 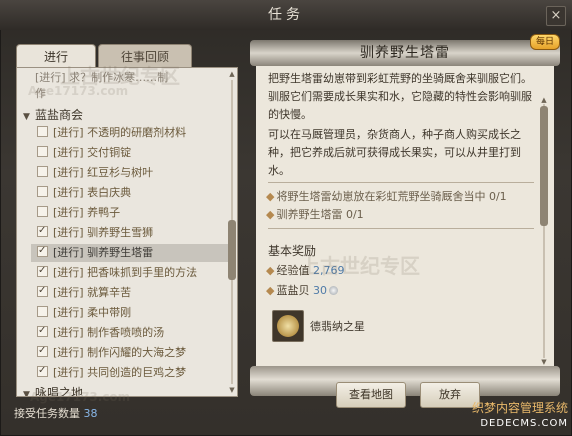 I want to click on cut-off-quest-text: 作, so click(x=40, y=93).